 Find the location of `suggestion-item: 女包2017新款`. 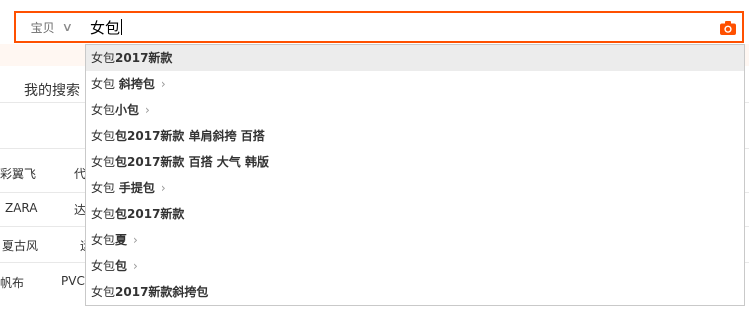

suggestion-item: 女包2017新款 is located at coordinates (415, 58).